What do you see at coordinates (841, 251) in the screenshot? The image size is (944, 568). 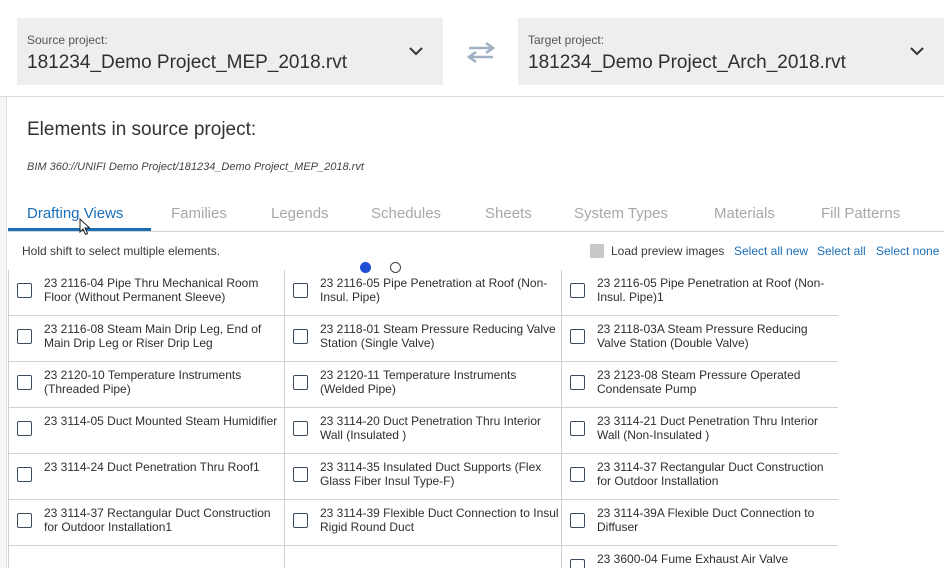 I see `select-all-link: Select all` at bounding box center [841, 251].